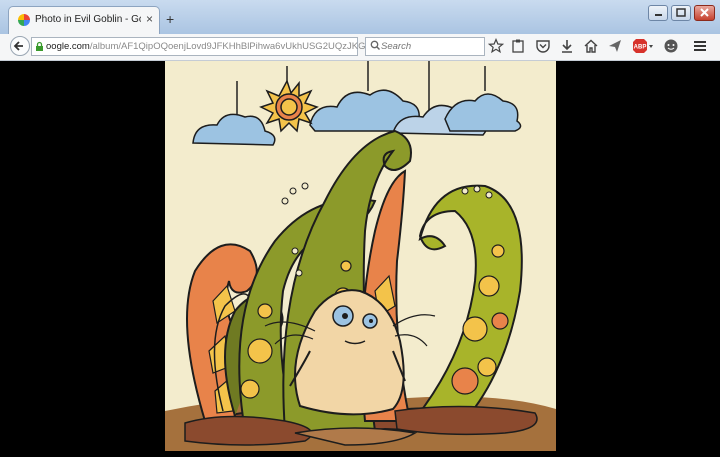 The width and height of the screenshot is (720, 457). What do you see at coordinates (591, 46) in the screenshot?
I see `home-icon` at bounding box center [591, 46].